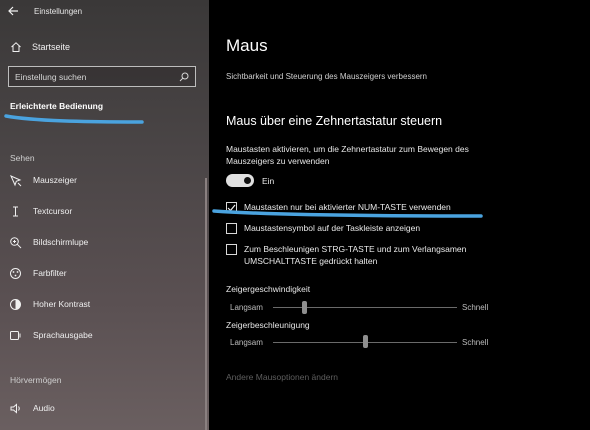  I want to click on slider-thumb-acceleration, so click(365, 341).